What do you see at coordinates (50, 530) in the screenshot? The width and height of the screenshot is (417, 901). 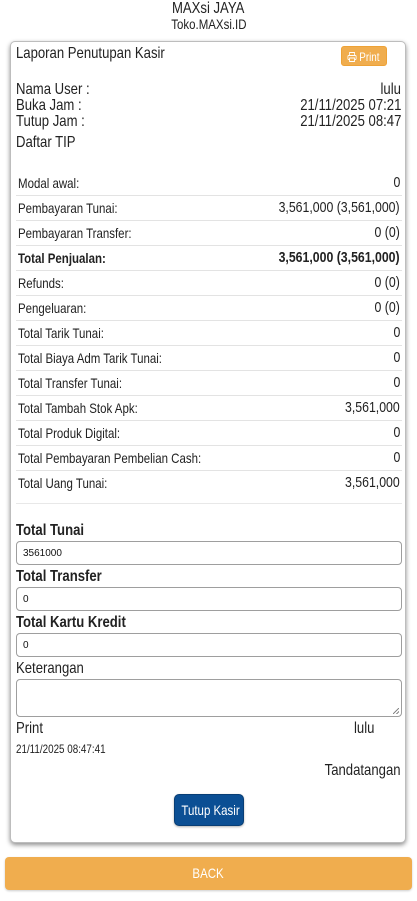 I see `total-tunai-label: Total Tunai` at bounding box center [50, 530].